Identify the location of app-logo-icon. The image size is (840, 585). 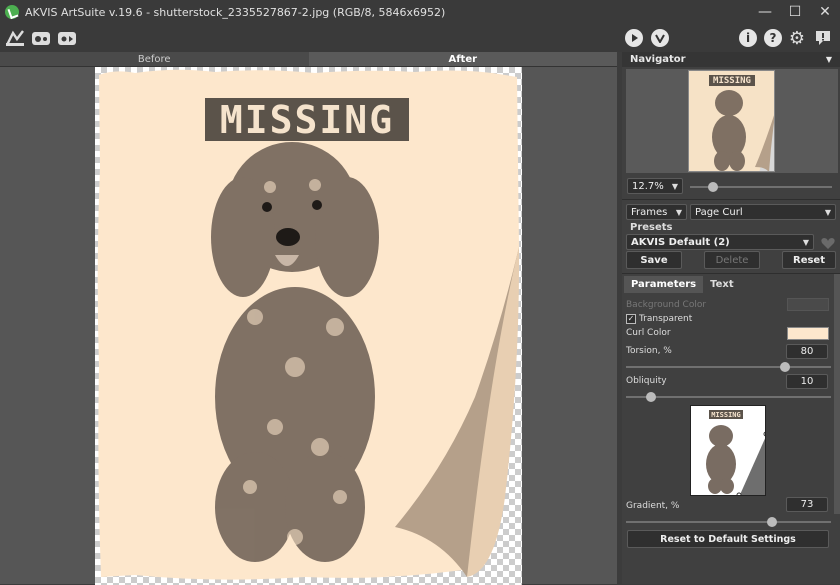
(12, 12).